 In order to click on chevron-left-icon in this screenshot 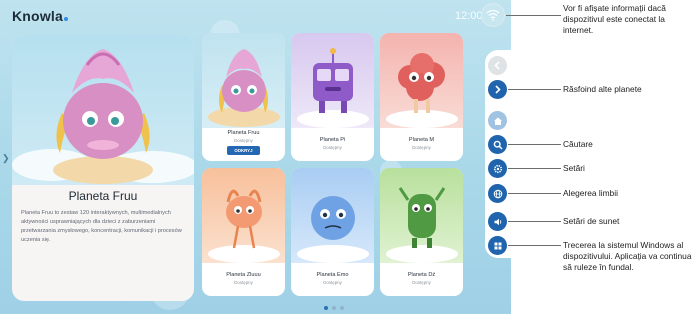, I will do `click(497, 65)`.